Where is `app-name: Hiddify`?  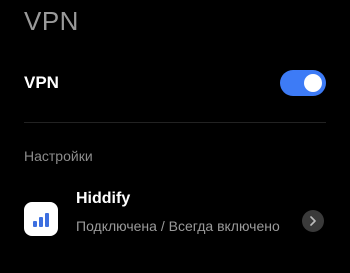
app-name: Hiddify is located at coordinates (103, 198).